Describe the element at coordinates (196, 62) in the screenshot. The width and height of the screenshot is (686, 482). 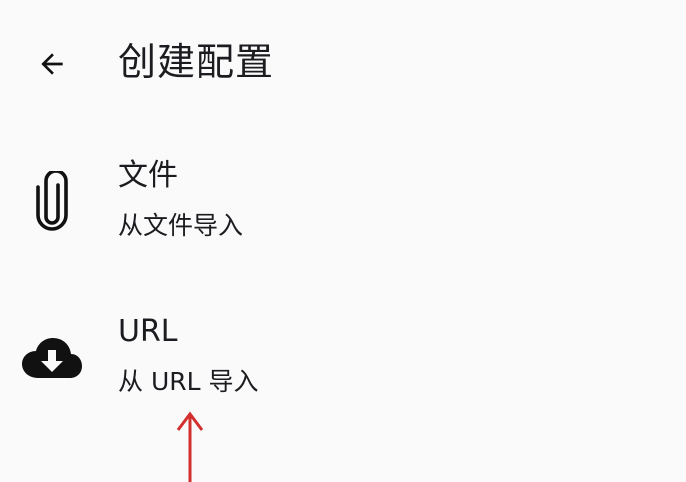
I see `page-title: 创建配置` at that location.